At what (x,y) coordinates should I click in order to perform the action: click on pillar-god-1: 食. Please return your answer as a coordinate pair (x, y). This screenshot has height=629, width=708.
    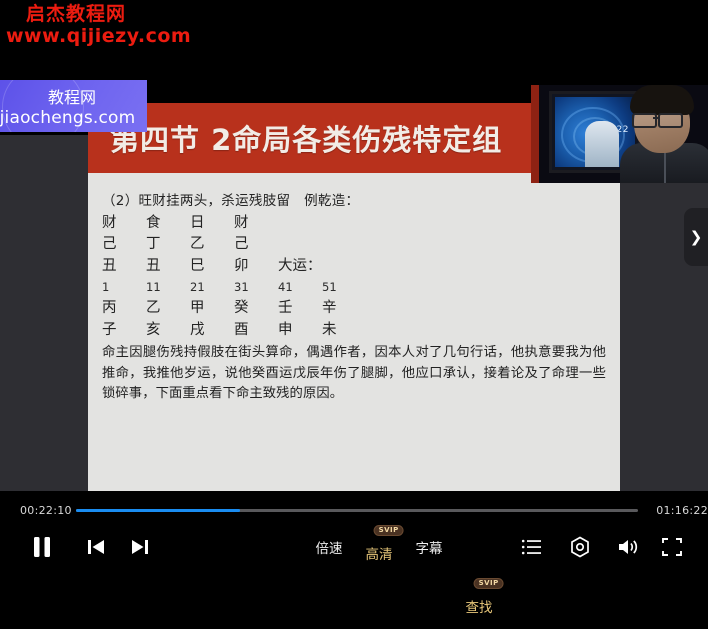
    Looking at the image, I should click on (153, 222).